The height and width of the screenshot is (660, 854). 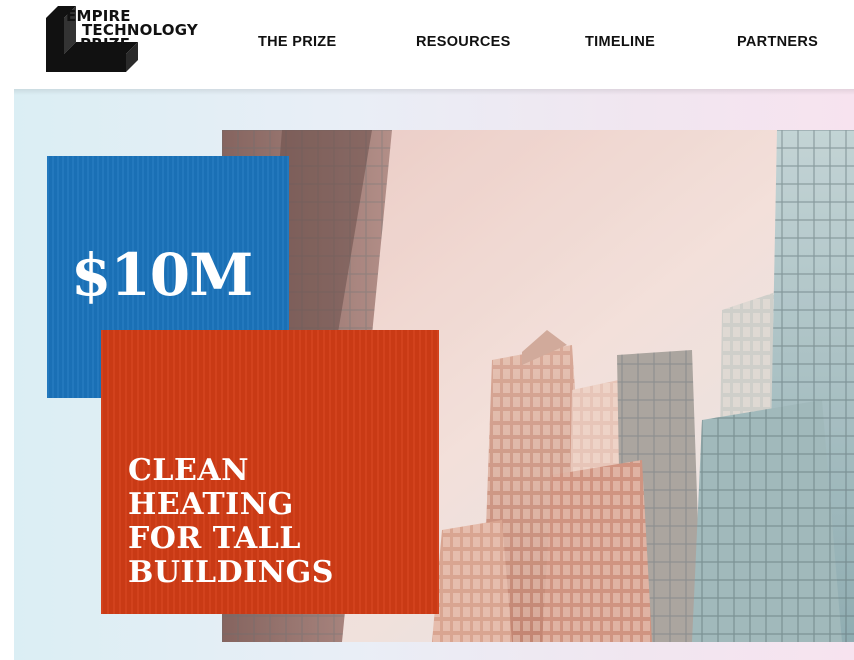 I want to click on nav-item-resources: RESOURCES, so click(x=463, y=42).